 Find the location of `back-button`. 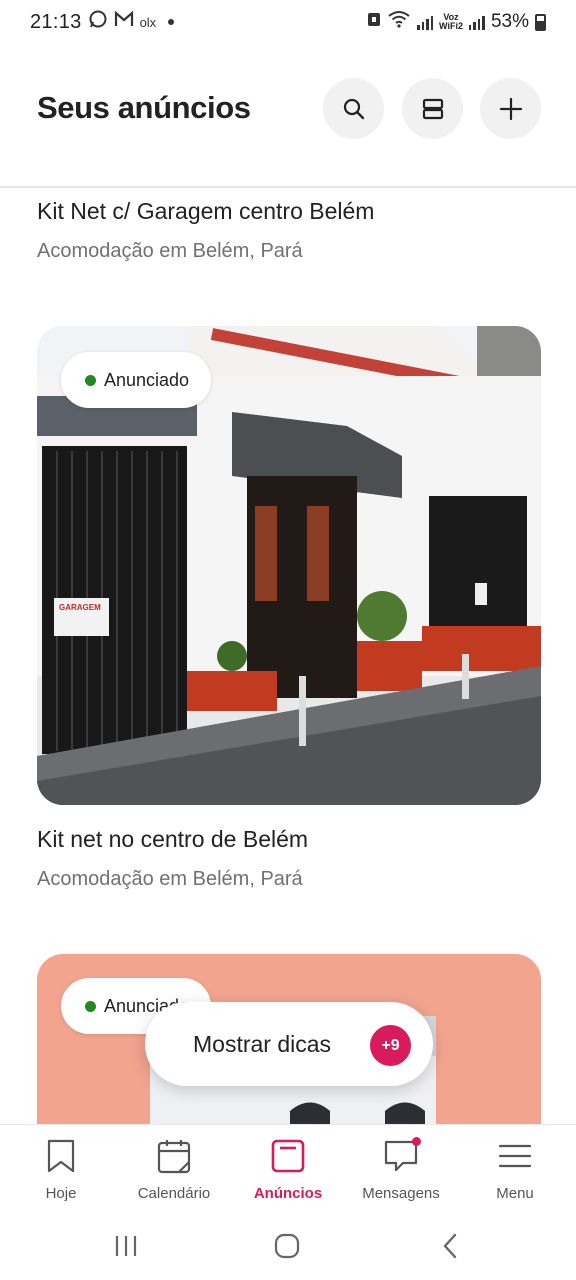

back-button is located at coordinates (450, 1246).